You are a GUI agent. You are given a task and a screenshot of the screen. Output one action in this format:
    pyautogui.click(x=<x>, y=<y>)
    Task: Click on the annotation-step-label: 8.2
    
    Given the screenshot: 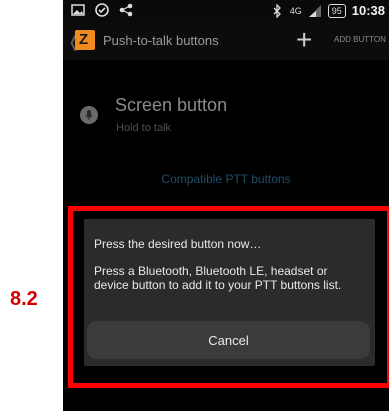 What is the action you would take?
    pyautogui.click(x=24, y=299)
    